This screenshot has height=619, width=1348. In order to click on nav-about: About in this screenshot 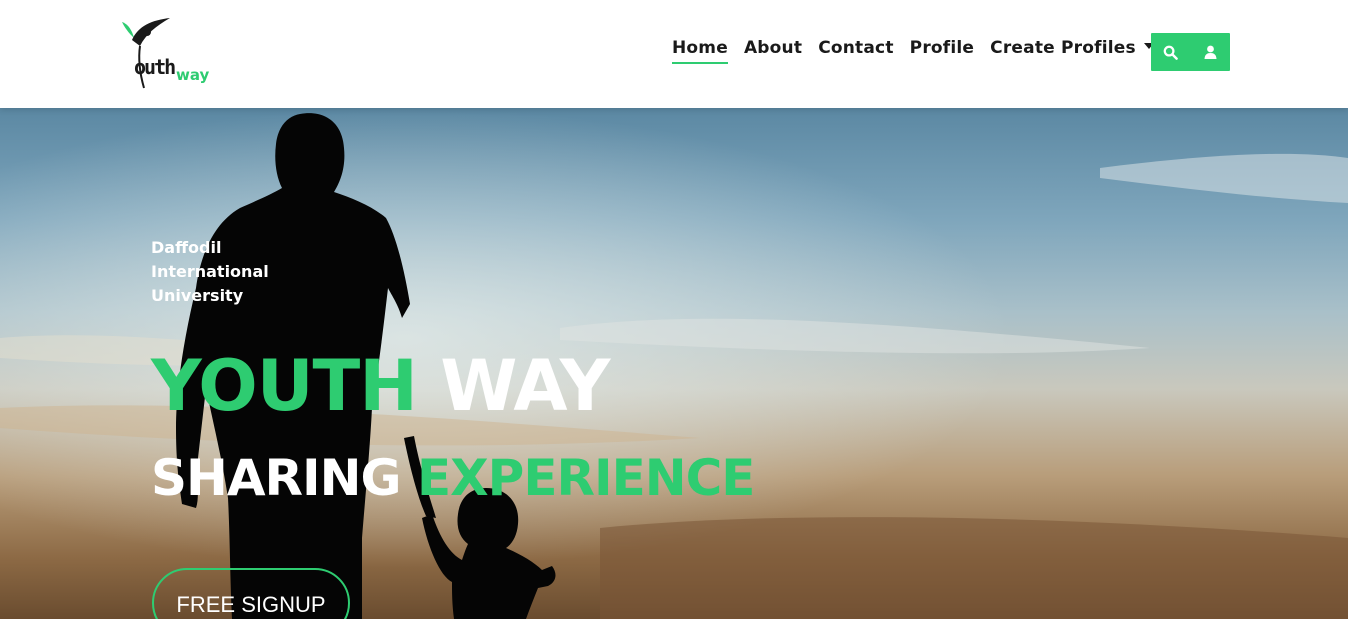, I will do `click(773, 51)`.